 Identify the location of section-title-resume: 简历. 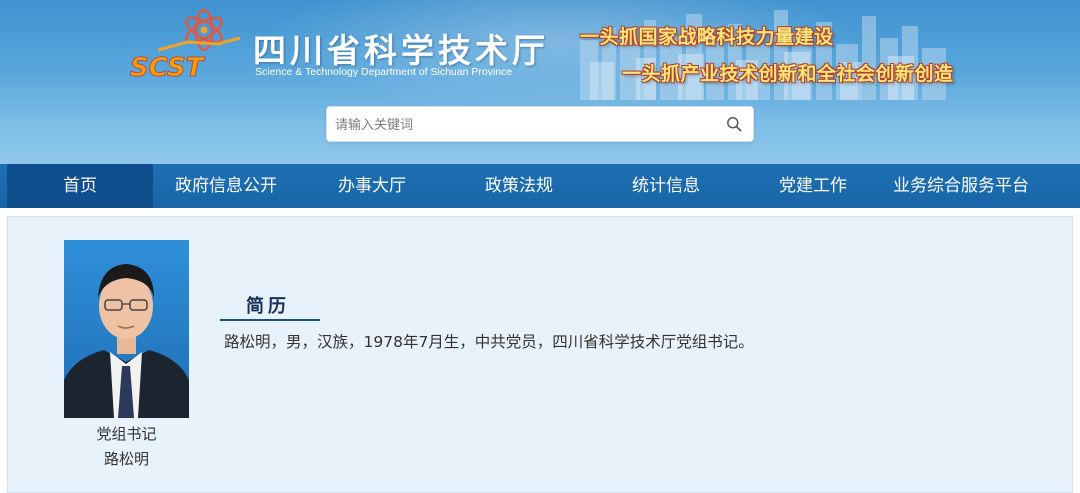
(268, 306).